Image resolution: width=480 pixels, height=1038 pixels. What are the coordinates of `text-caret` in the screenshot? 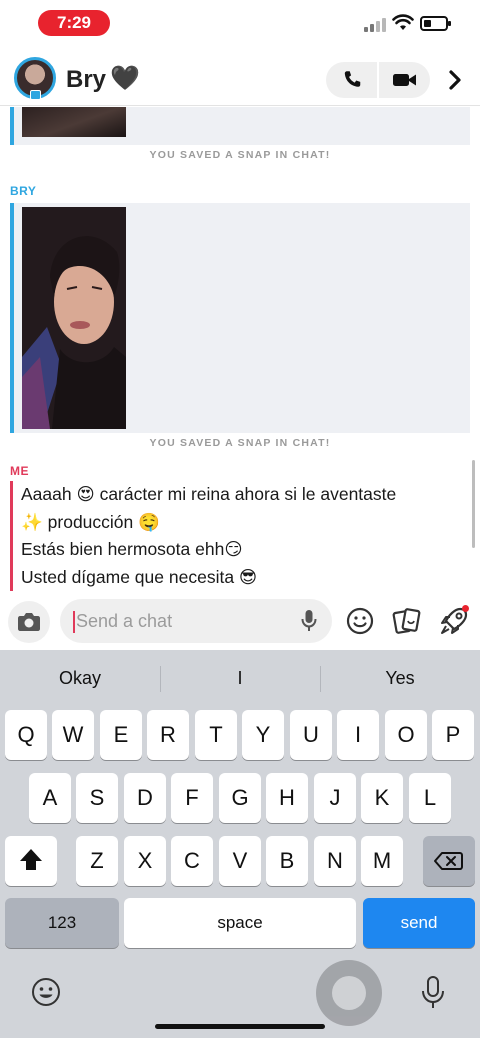 It's located at (74, 622).